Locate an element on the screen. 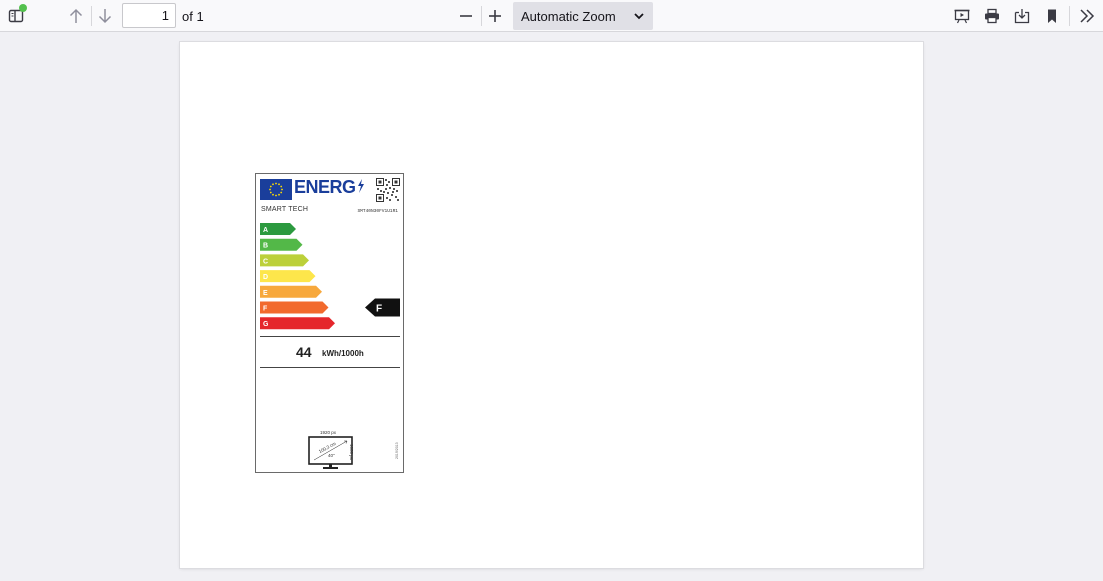 The image size is (1103, 581). energy-class-scale: A B C D E F G F is located at coordinates (330, 276).